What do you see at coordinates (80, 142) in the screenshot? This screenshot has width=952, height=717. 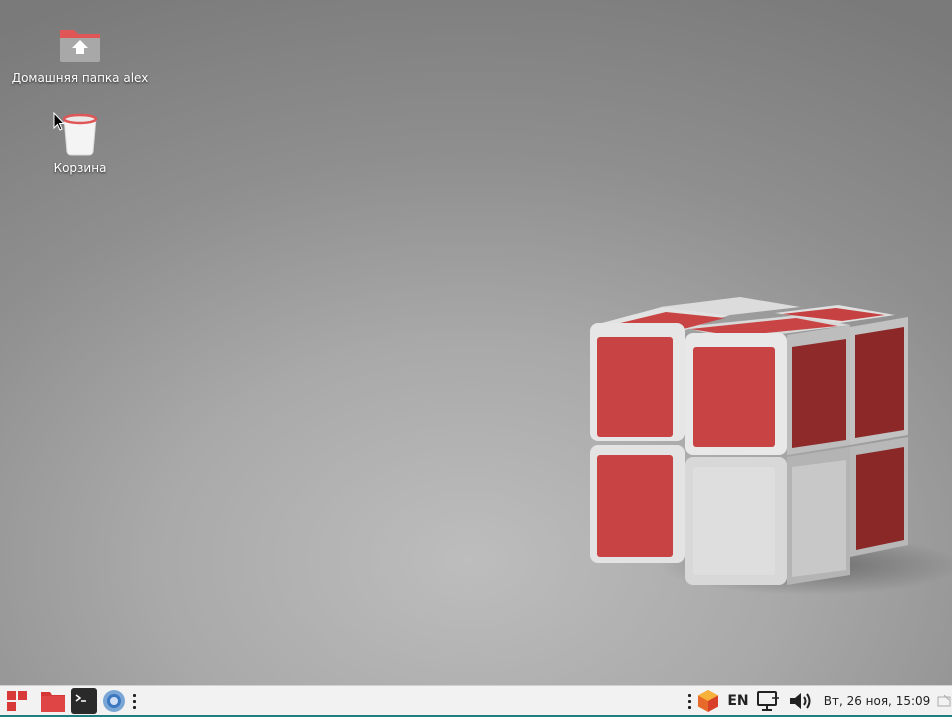 I see `desktop-icon-trash: Корзина` at bounding box center [80, 142].